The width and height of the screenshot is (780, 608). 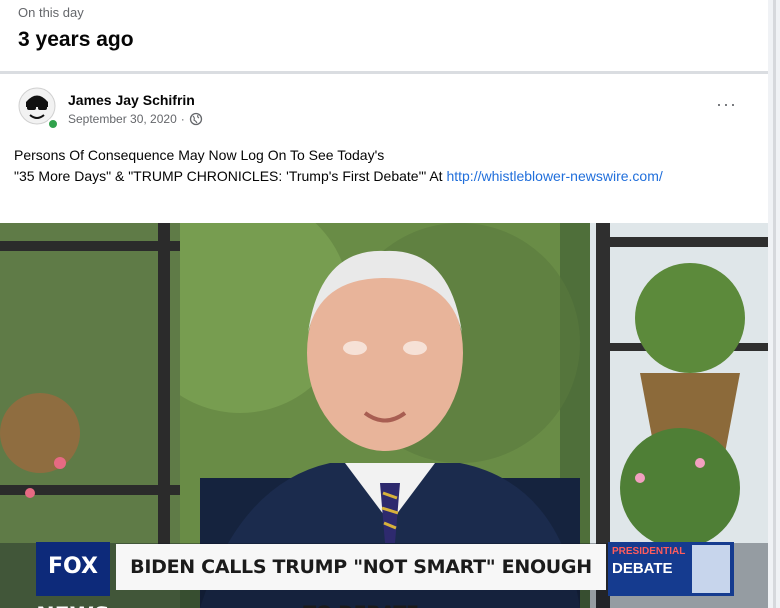 I want to click on scrollbar, so click(x=774, y=304).